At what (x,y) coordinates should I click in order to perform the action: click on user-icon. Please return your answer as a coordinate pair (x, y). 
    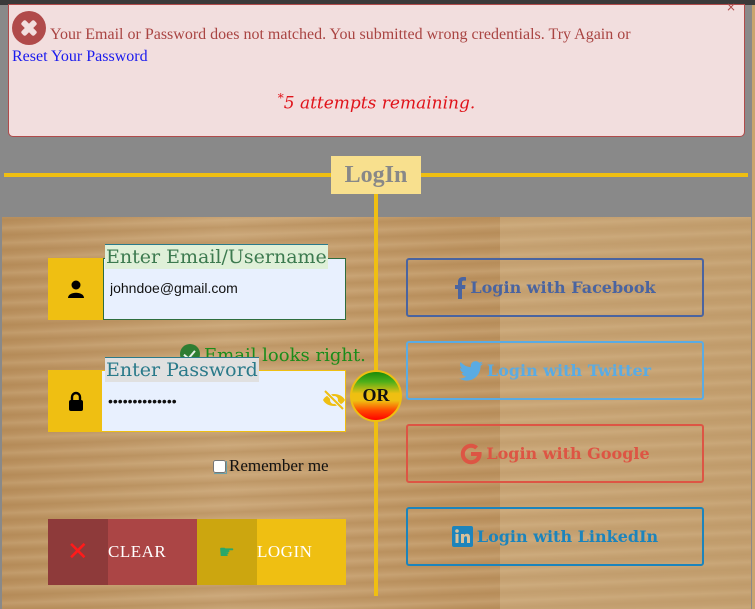
    Looking at the image, I should click on (75, 289).